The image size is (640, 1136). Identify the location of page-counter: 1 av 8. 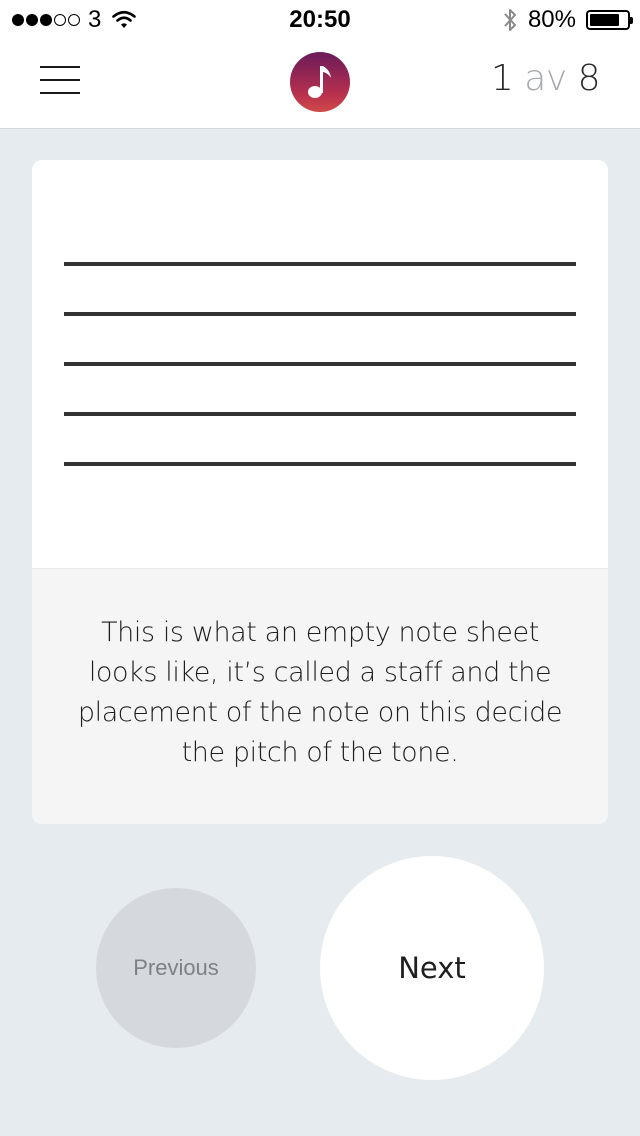
(545, 78).